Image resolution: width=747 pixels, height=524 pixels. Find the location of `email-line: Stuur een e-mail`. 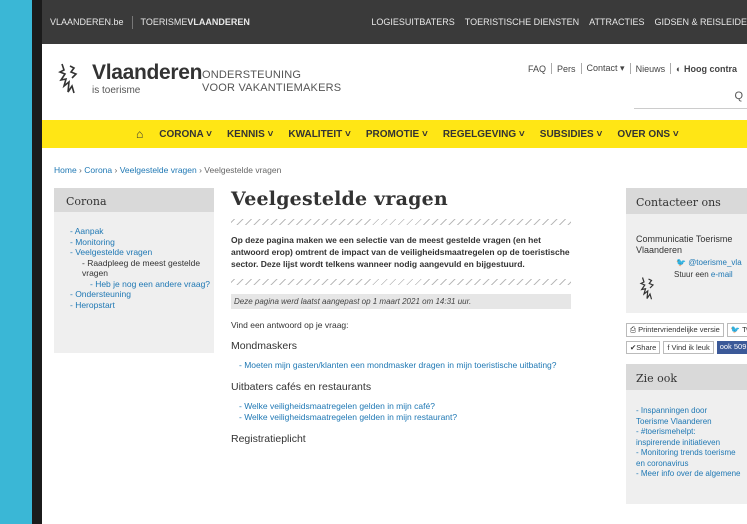

email-line: Stuur een e-mail is located at coordinates (703, 274).